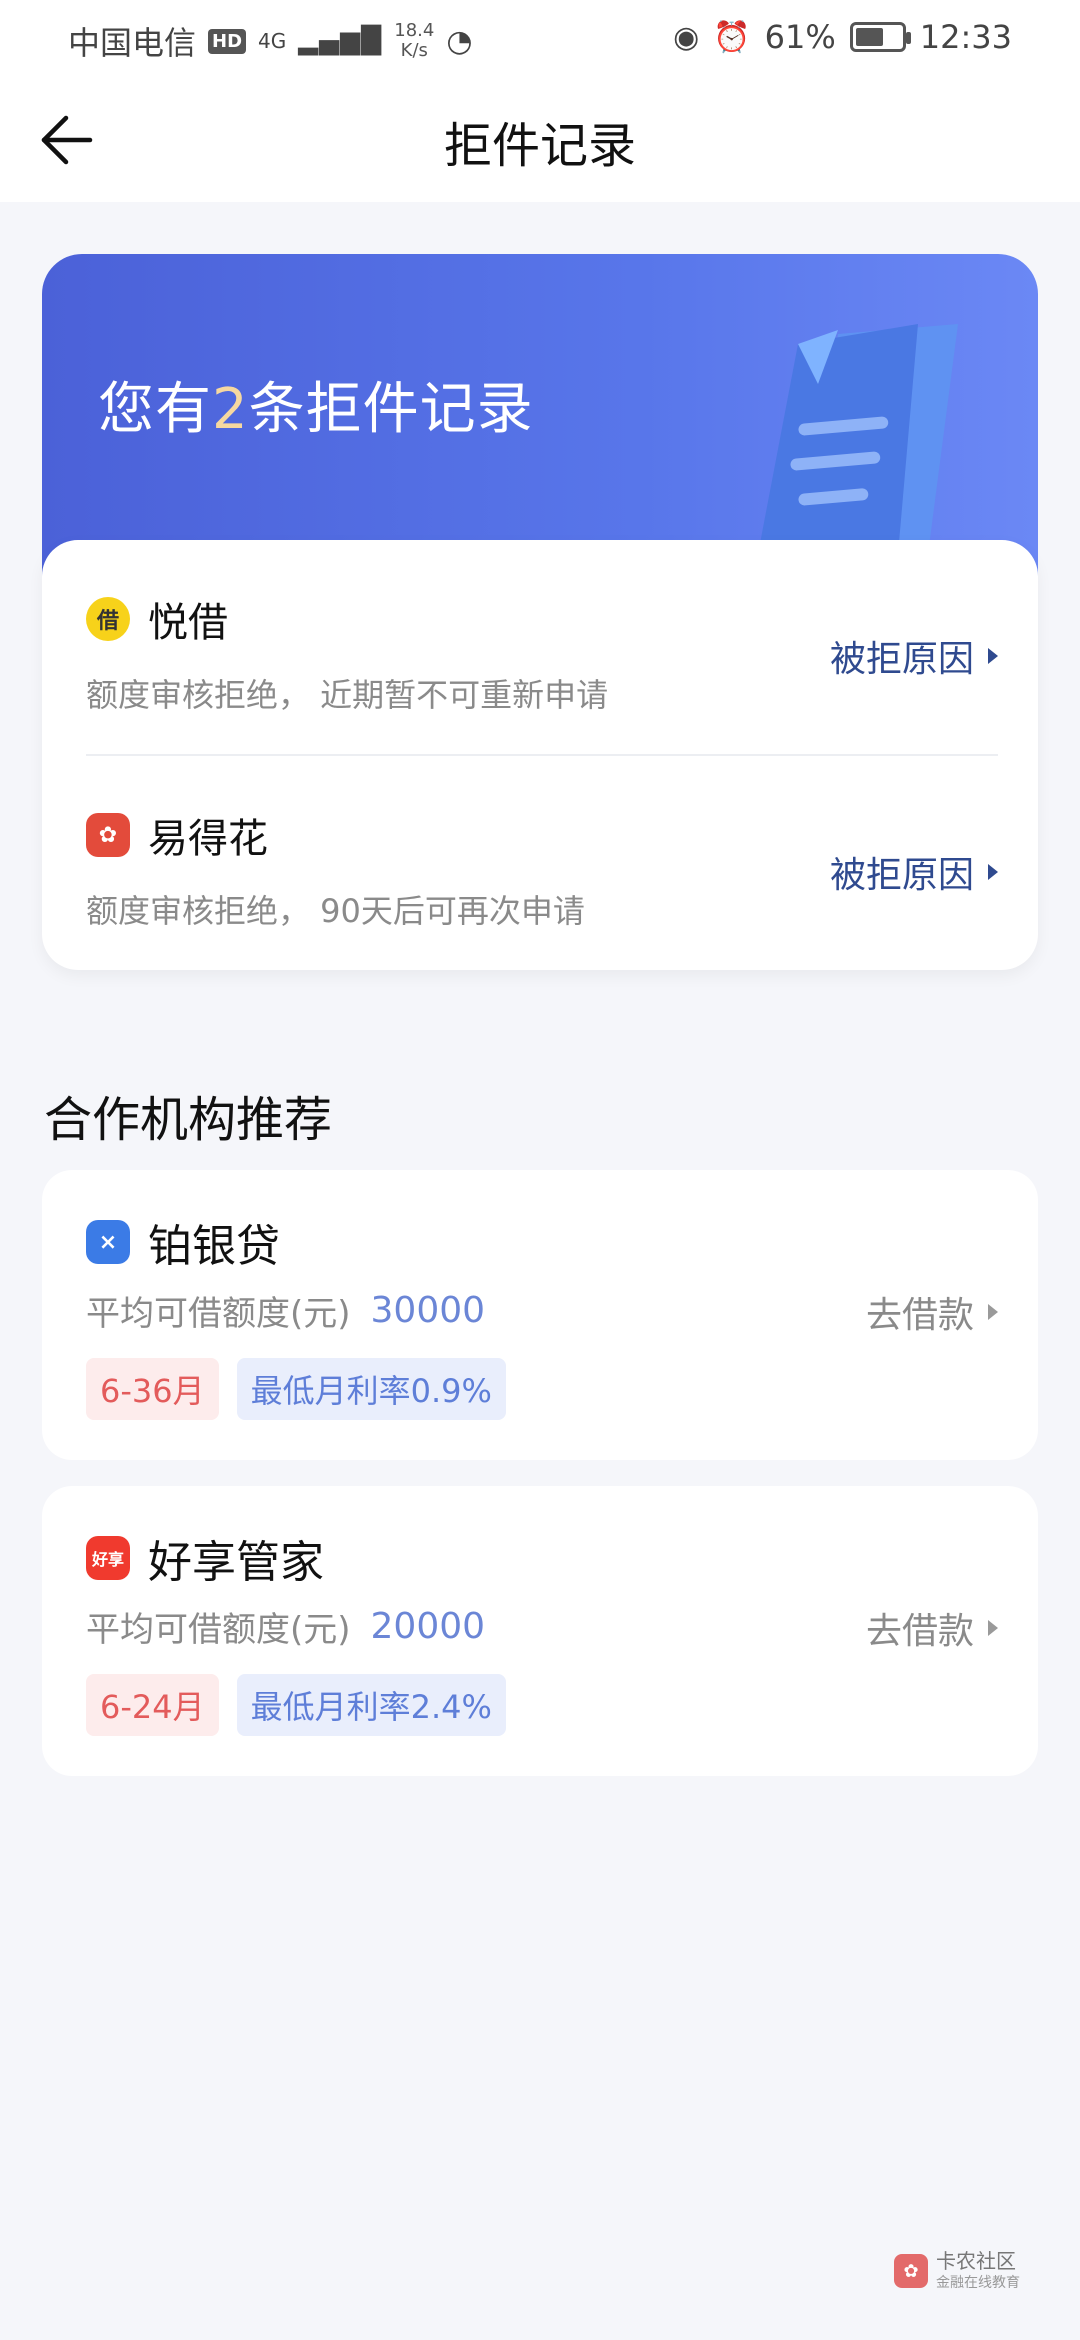 The height and width of the screenshot is (2340, 1080). What do you see at coordinates (842, 37) in the screenshot?
I see `status-right: ◉ ⏰ 61% 12:33` at bounding box center [842, 37].